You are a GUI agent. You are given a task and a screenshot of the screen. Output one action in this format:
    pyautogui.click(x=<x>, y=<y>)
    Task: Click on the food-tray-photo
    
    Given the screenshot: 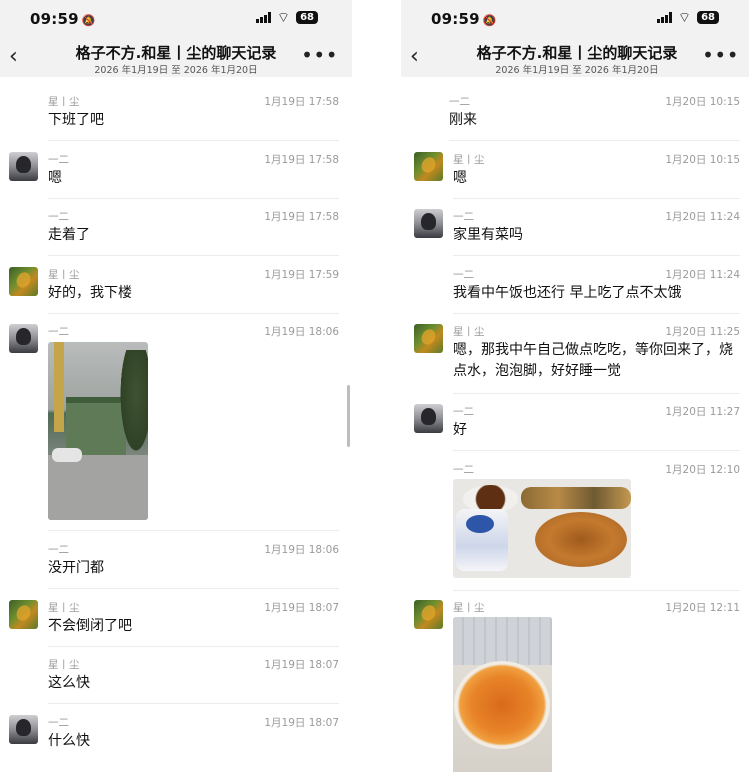 What is the action you would take?
    pyautogui.click(x=542, y=528)
    